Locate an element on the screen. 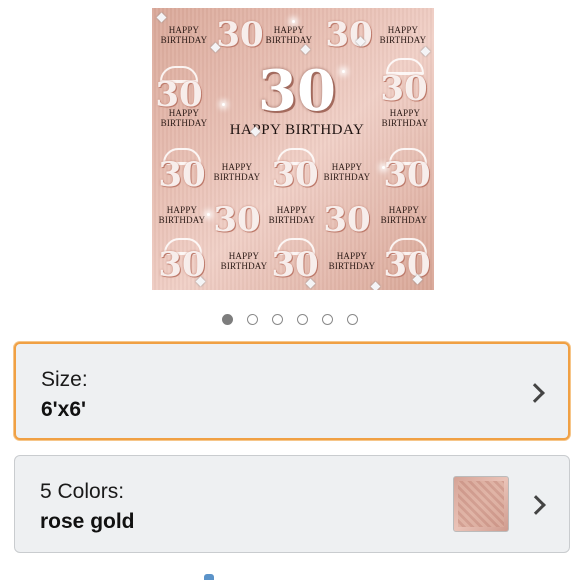 This screenshot has width=580, height=580. partial-element-indicator is located at coordinates (209, 577).